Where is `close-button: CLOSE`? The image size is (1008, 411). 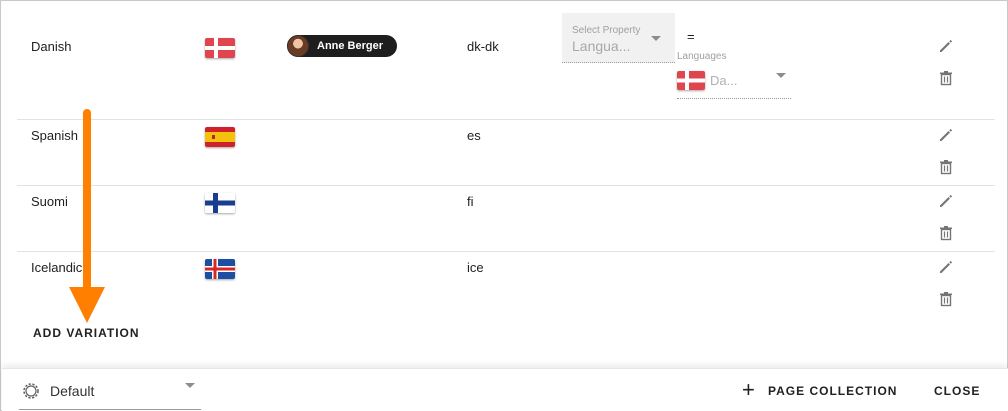
close-button: CLOSE is located at coordinates (957, 391).